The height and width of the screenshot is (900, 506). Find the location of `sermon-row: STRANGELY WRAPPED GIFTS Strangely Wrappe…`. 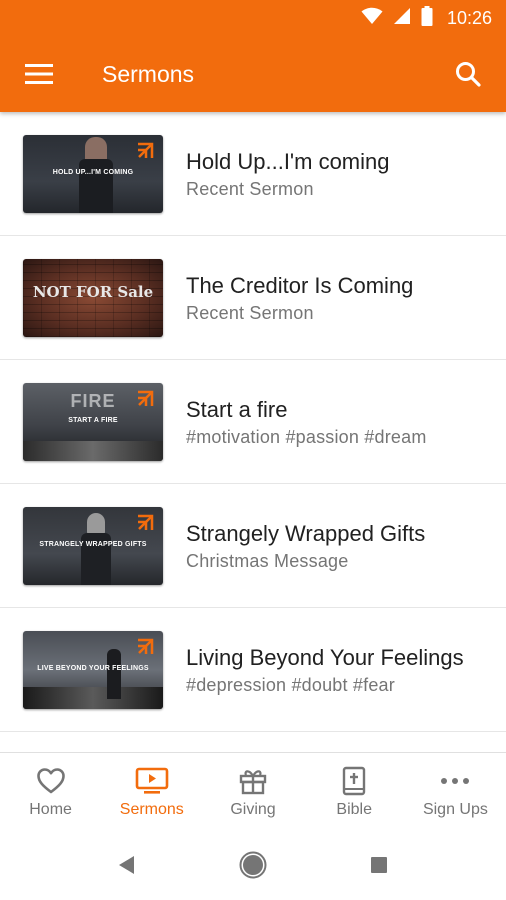

sermon-row: STRANGELY WRAPPED GIFTS Strangely Wrappe… is located at coordinates (253, 546).